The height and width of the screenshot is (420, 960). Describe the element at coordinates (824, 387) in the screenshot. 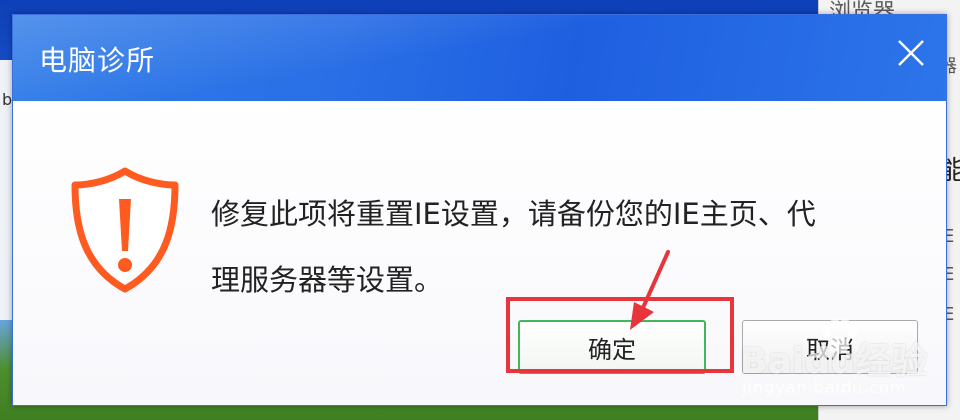

I see `watermark-url: jingyan.baidu.com` at that location.